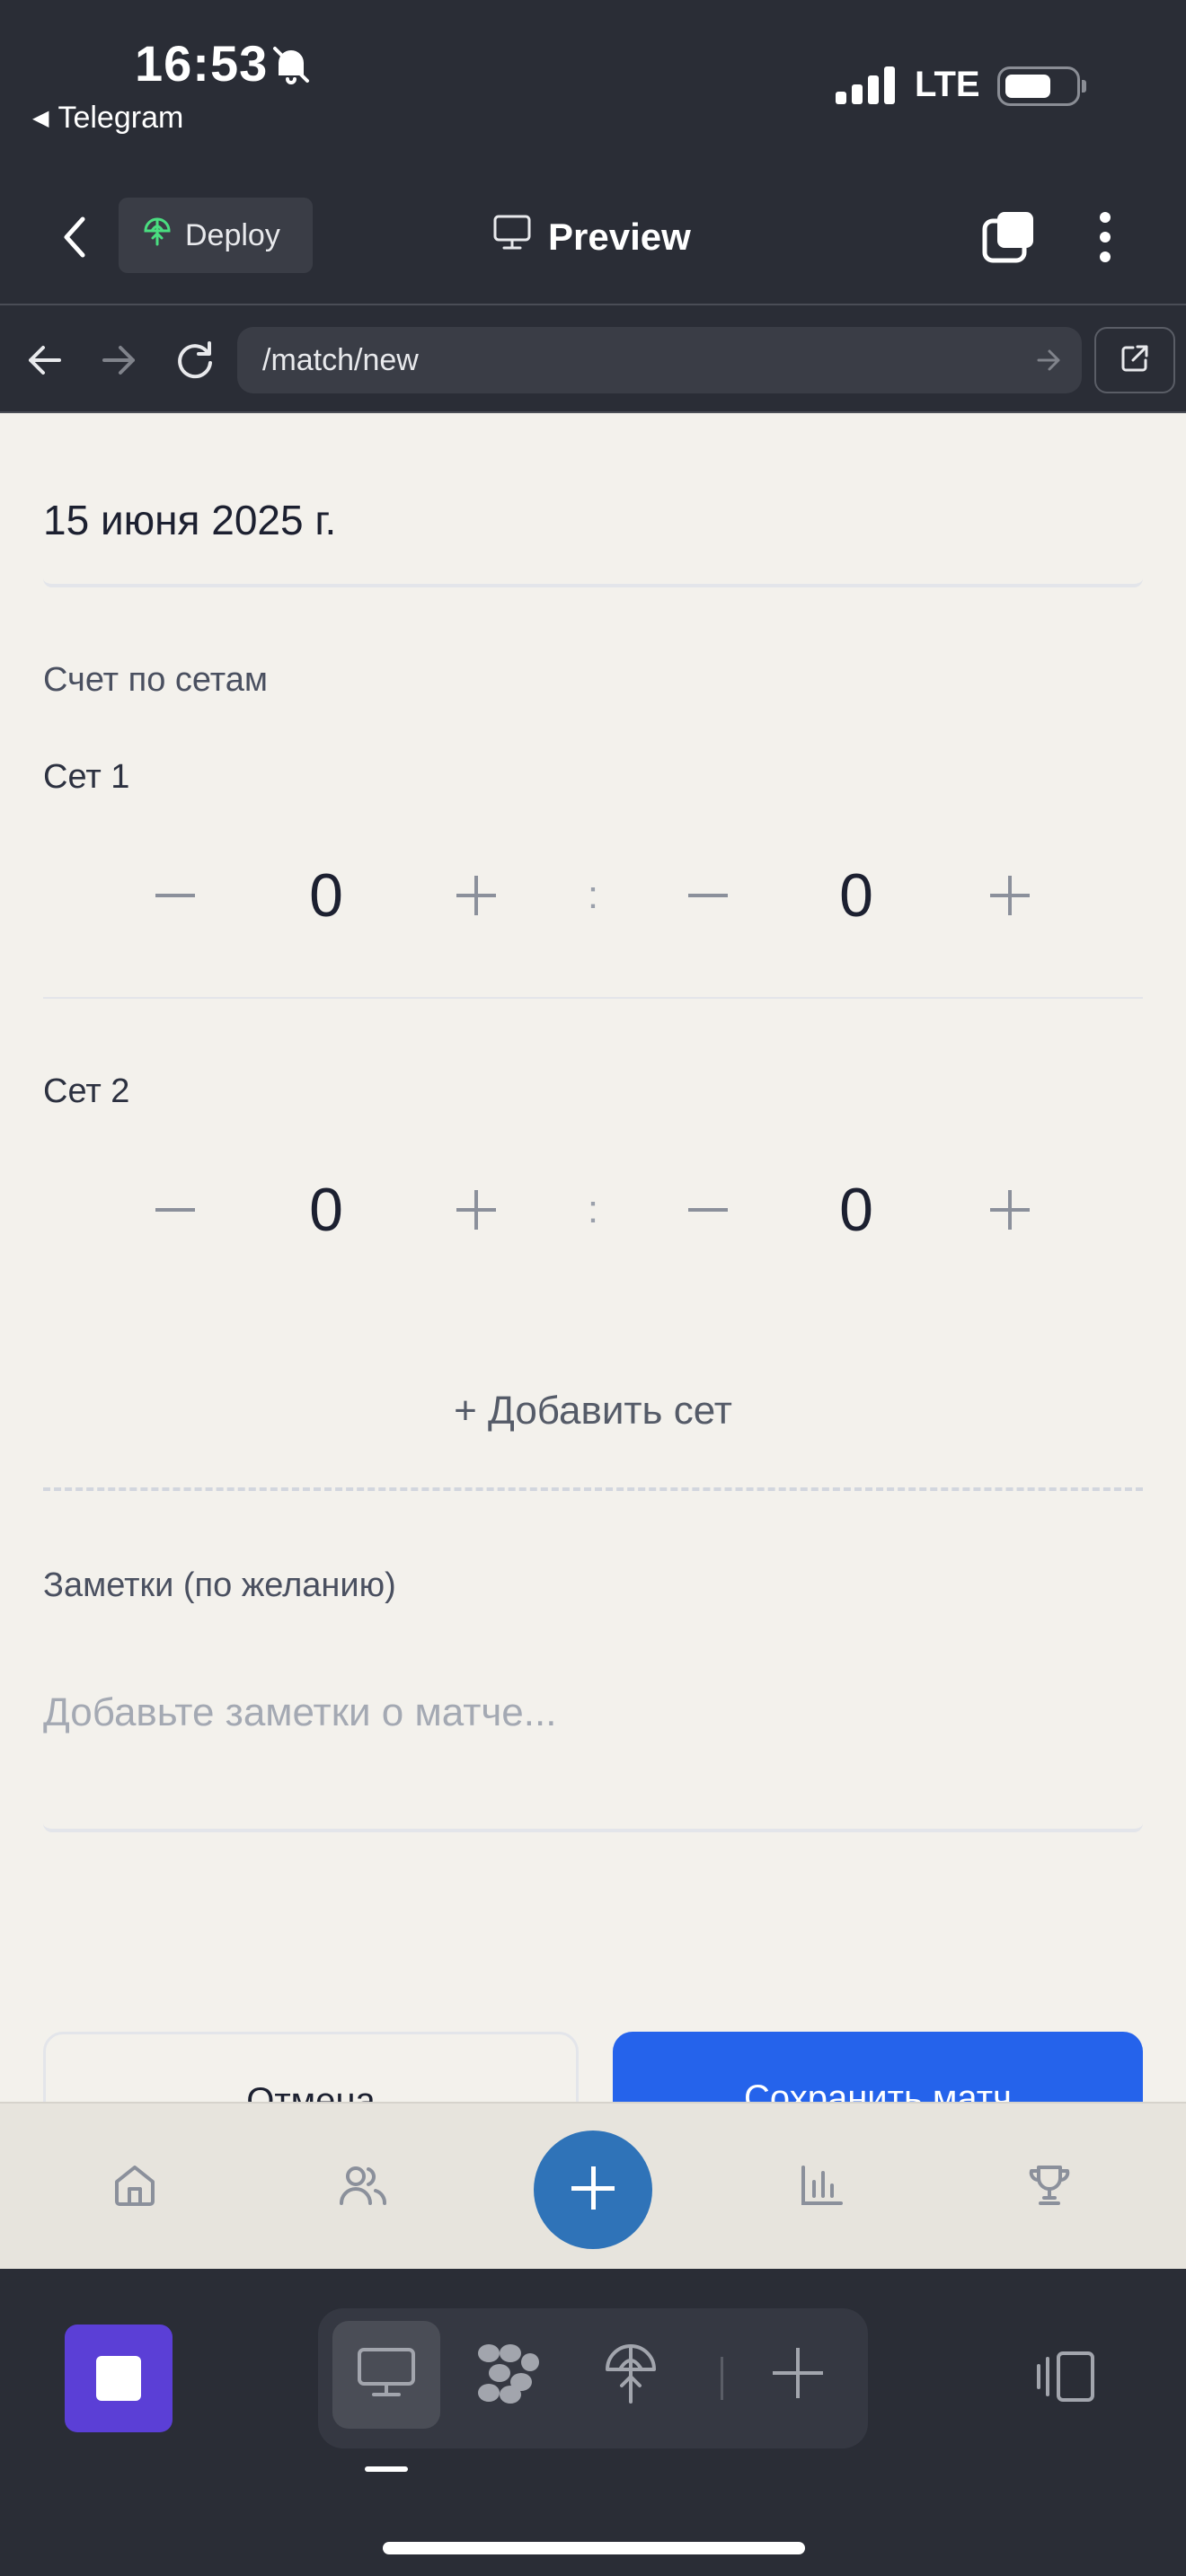 The image size is (1186, 2576). What do you see at coordinates (593, 500) in the screenshot?
I see `date-field: 15 июня 2025 г.` at bounding box center [593, 500].